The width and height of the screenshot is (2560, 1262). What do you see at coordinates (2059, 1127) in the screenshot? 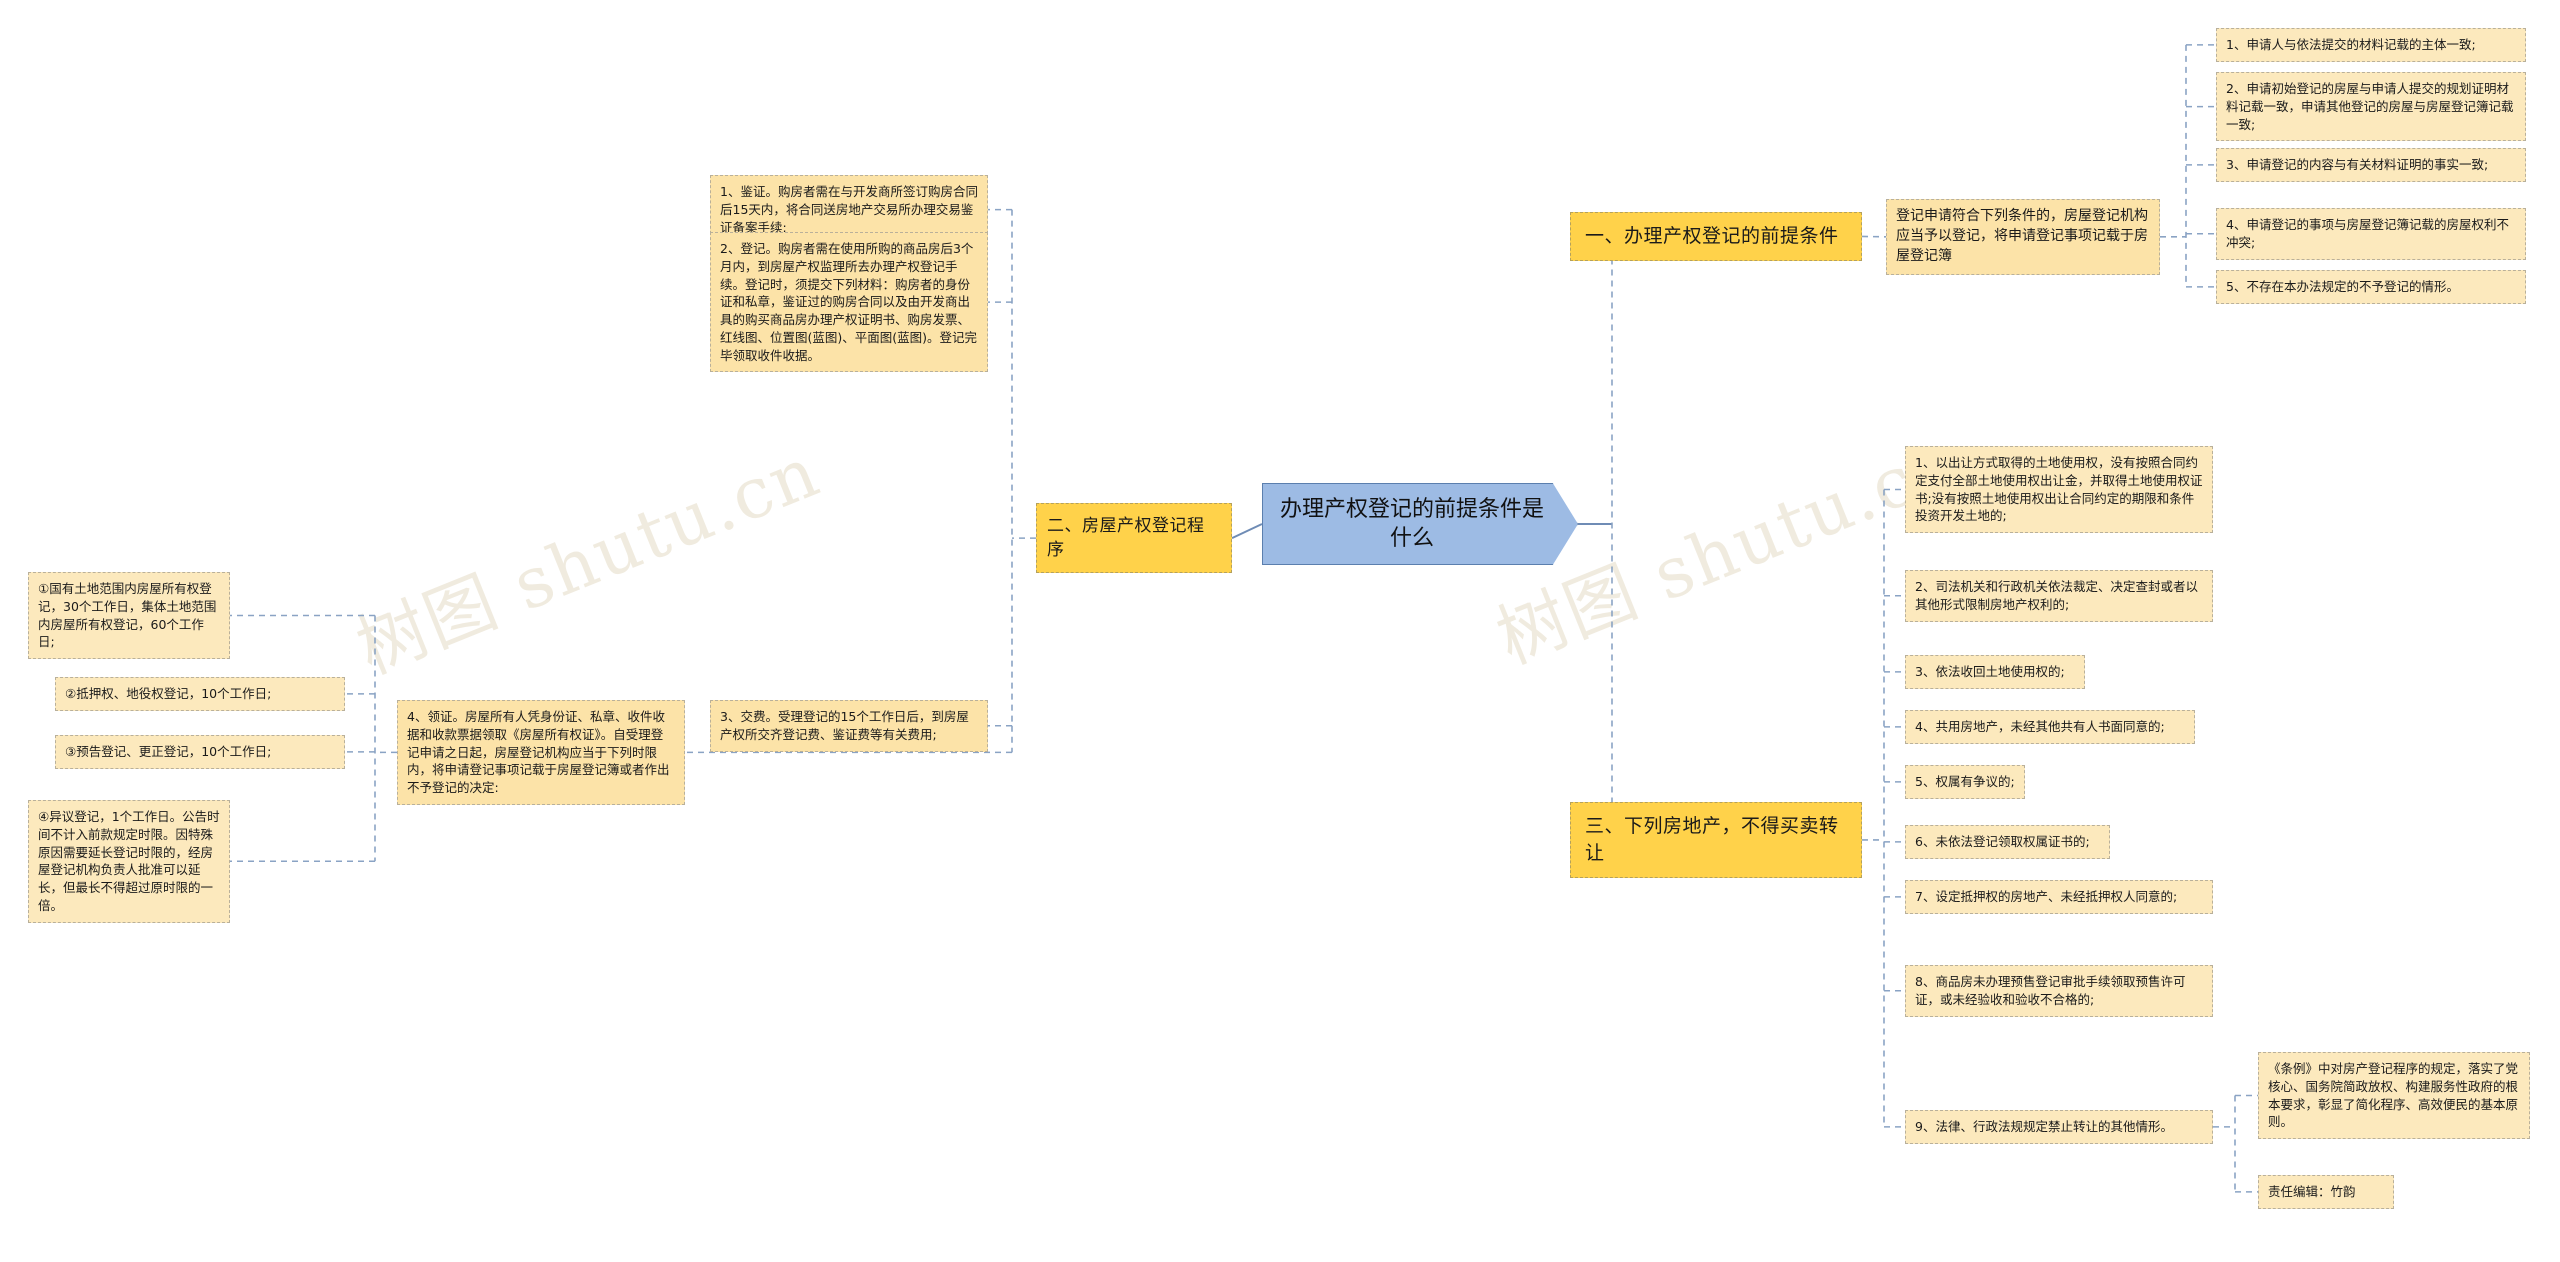
I see `branch-3-item-9: 9、法律、行政法规规定禁止转让的其他情形。` at bounding box center [2059, 1127].